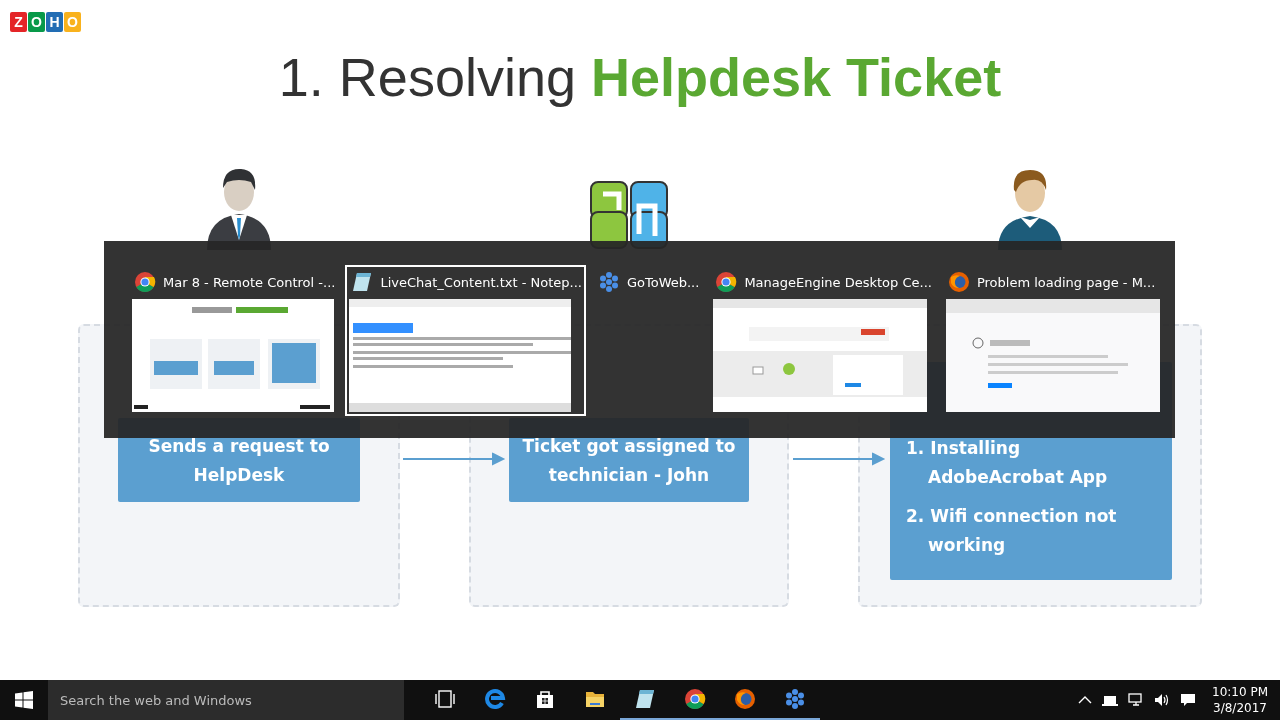 The image size is (1280, 720). What do you see at coordinates (1162, 700) in the screenshot?
I see `speaker-icon` at bounding box center [1162, 700].